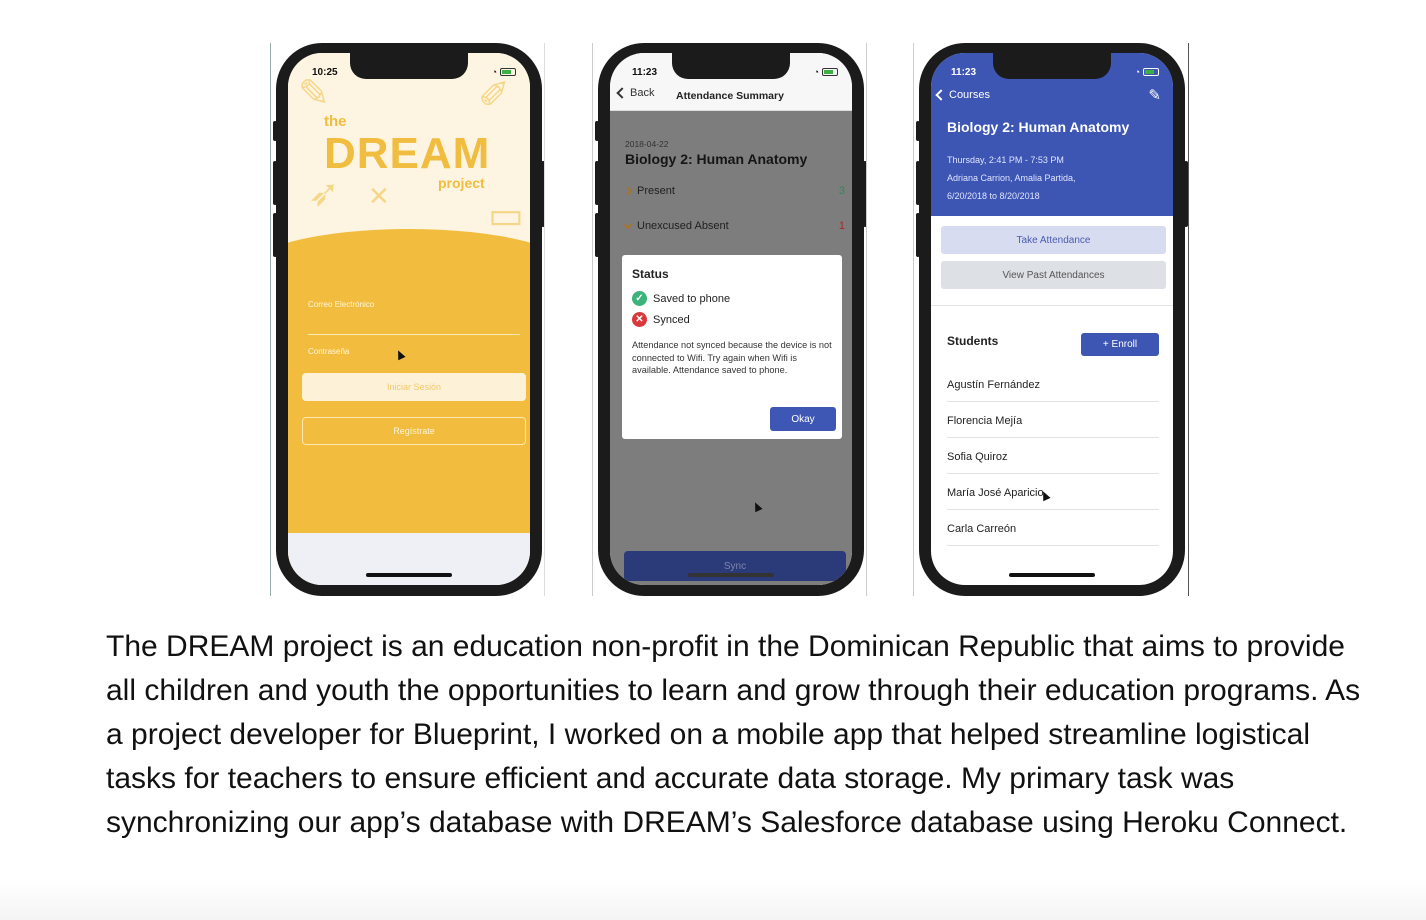 The width and height of the screenshot is (1426, 920). Describe the element at coordinates (841, 226) in the screenshot. I see `row-count: 1` at that location.